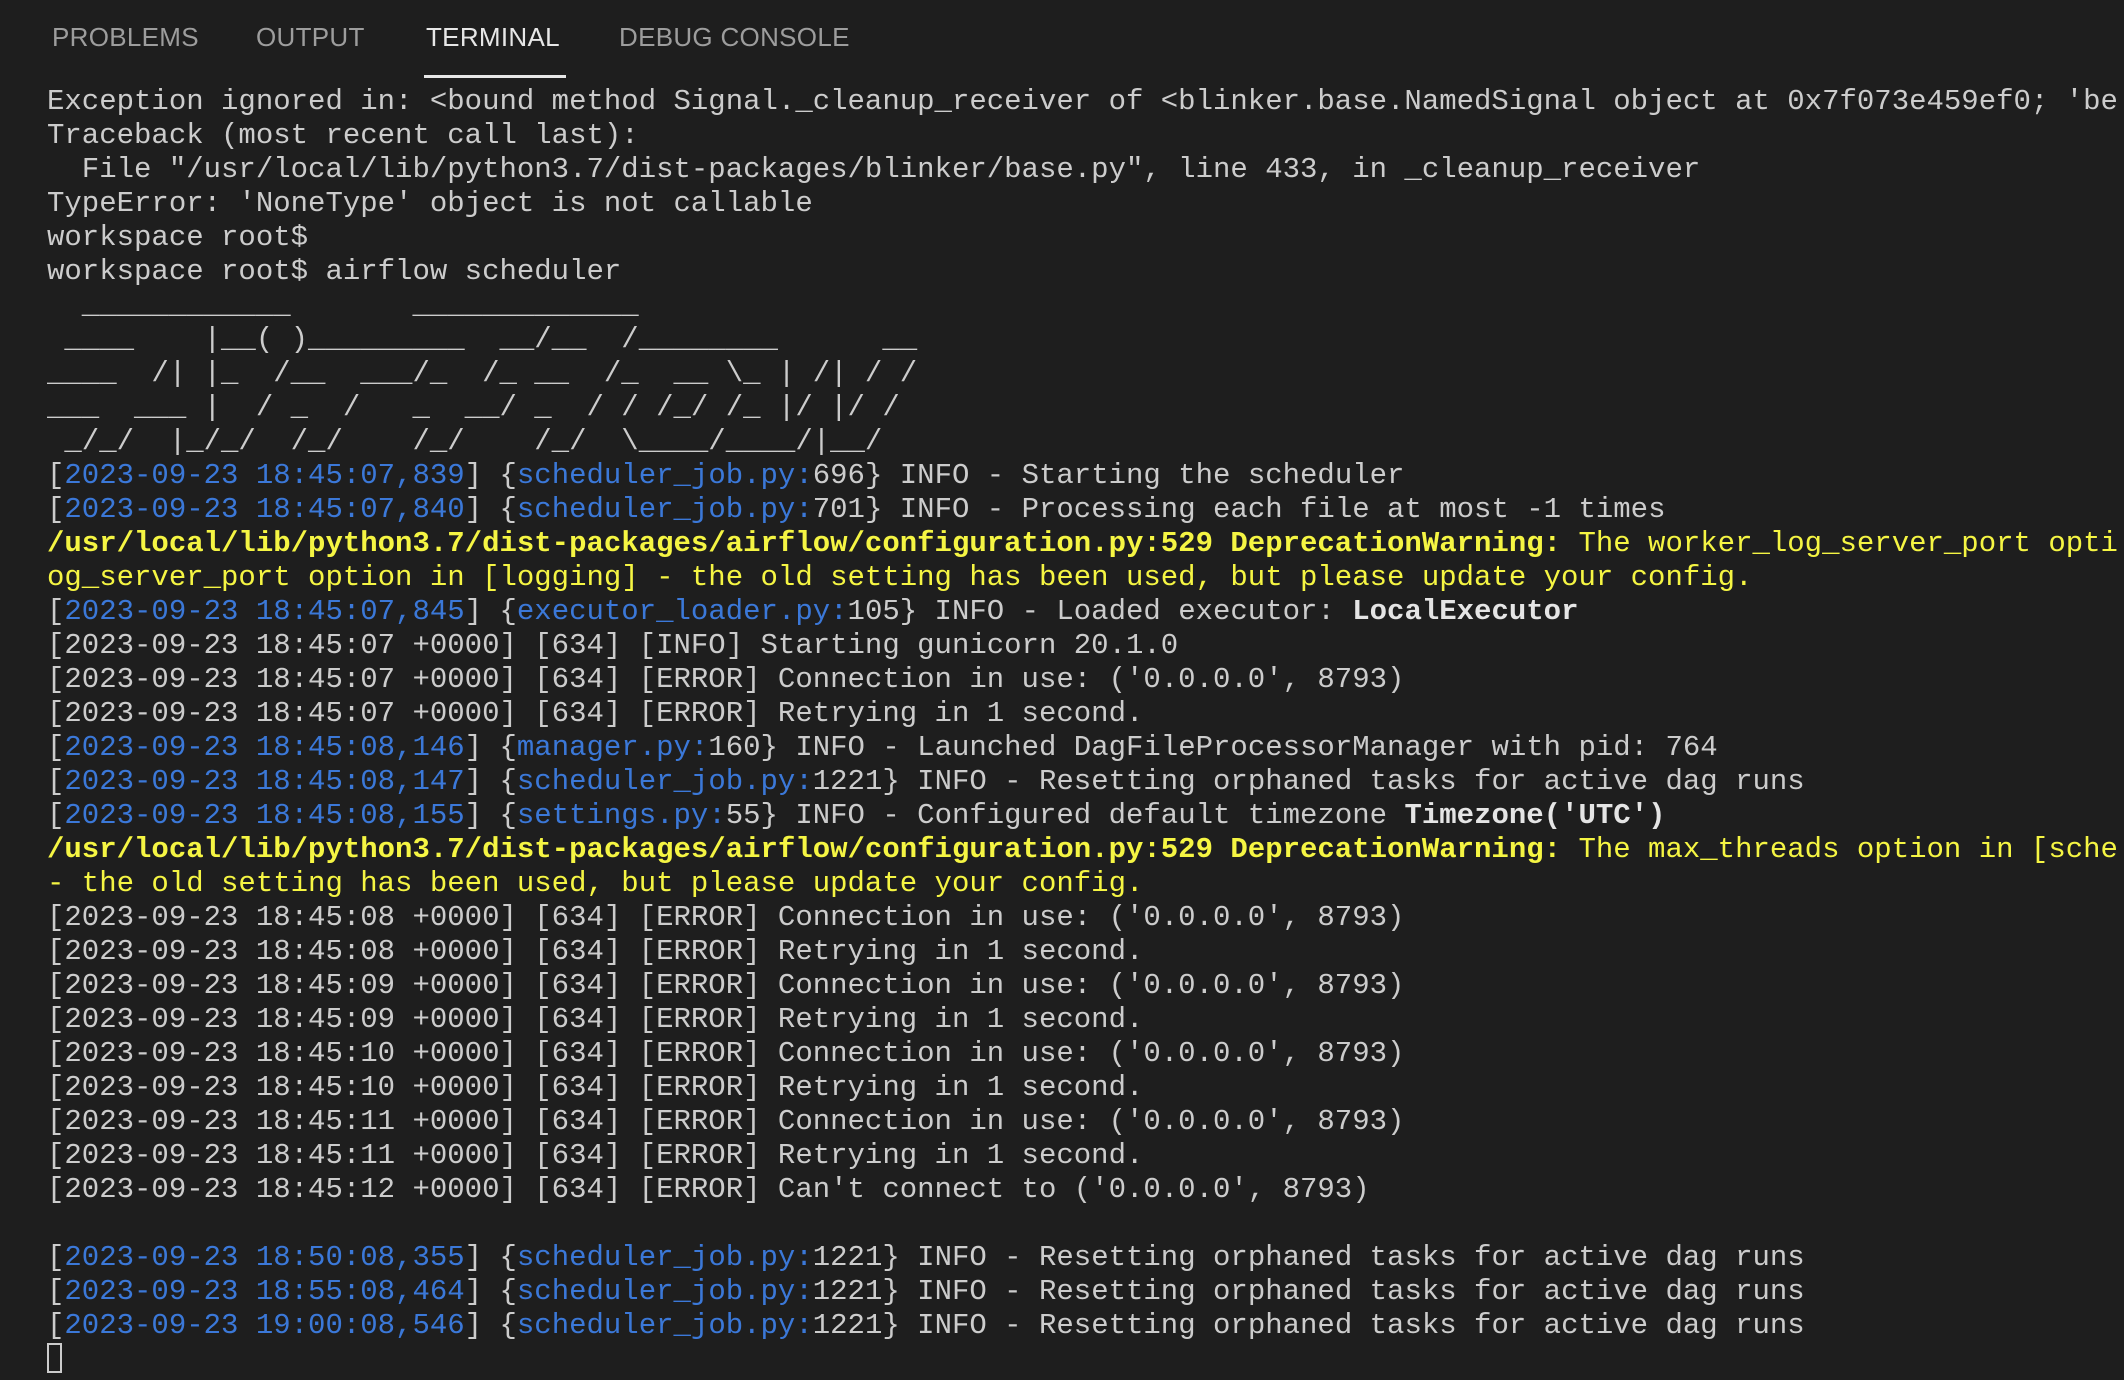 This screenshot has height=1380, width=2124. I want to click on terminal-text: ____________ _____________, so click(343, 305).